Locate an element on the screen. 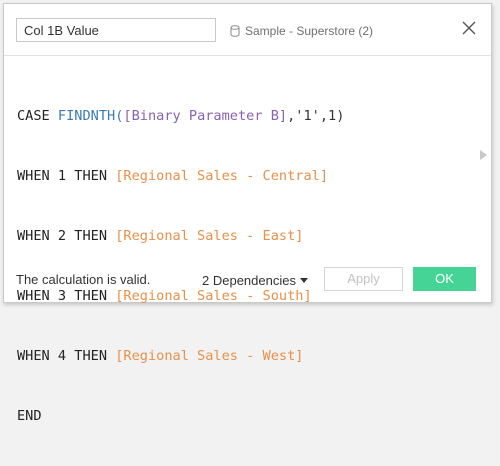  caret-down-icon is located at coordinates (303, 280).